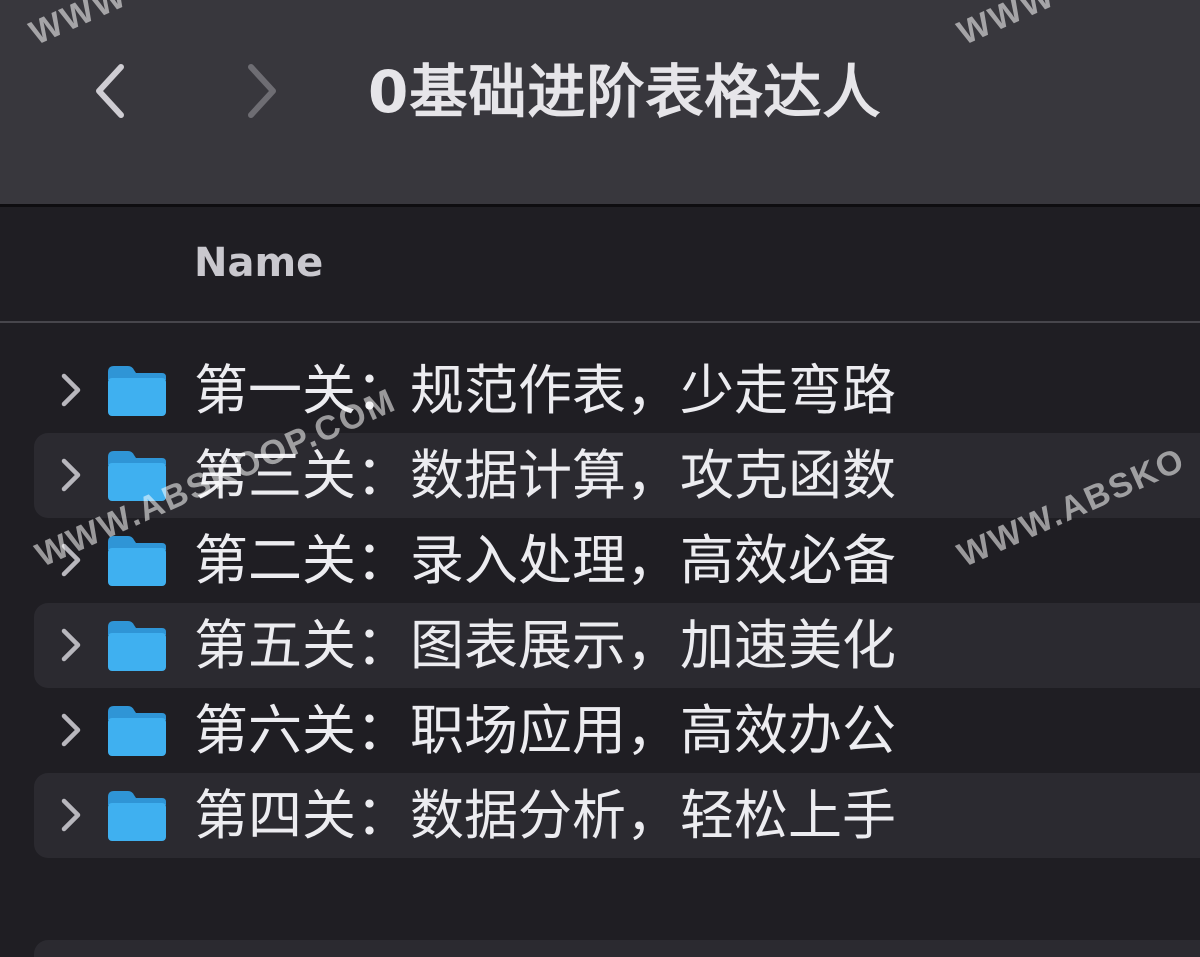 This screenshot has width=1200, height=957. Describe the element at coordinates (545, 475) in the screenshot. I see `folder-name: 第三关：数据计算，攻克函数` at that location.